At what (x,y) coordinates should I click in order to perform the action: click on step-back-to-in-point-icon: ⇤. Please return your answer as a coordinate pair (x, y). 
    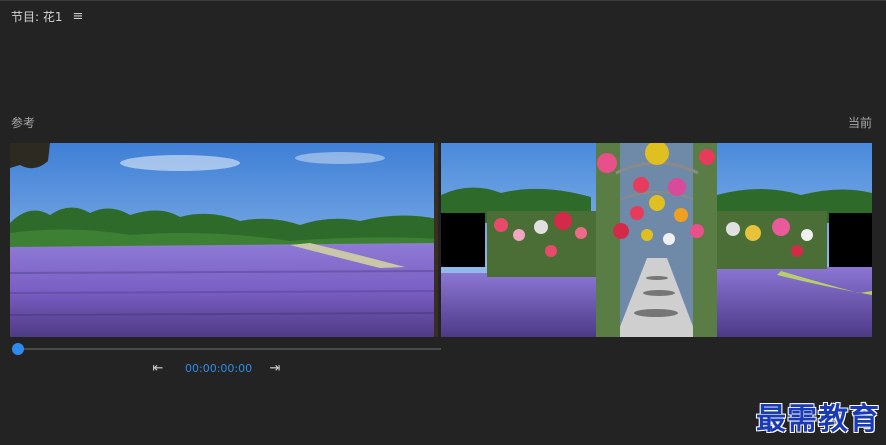
    Looking at the image, I should click on (158, 368).